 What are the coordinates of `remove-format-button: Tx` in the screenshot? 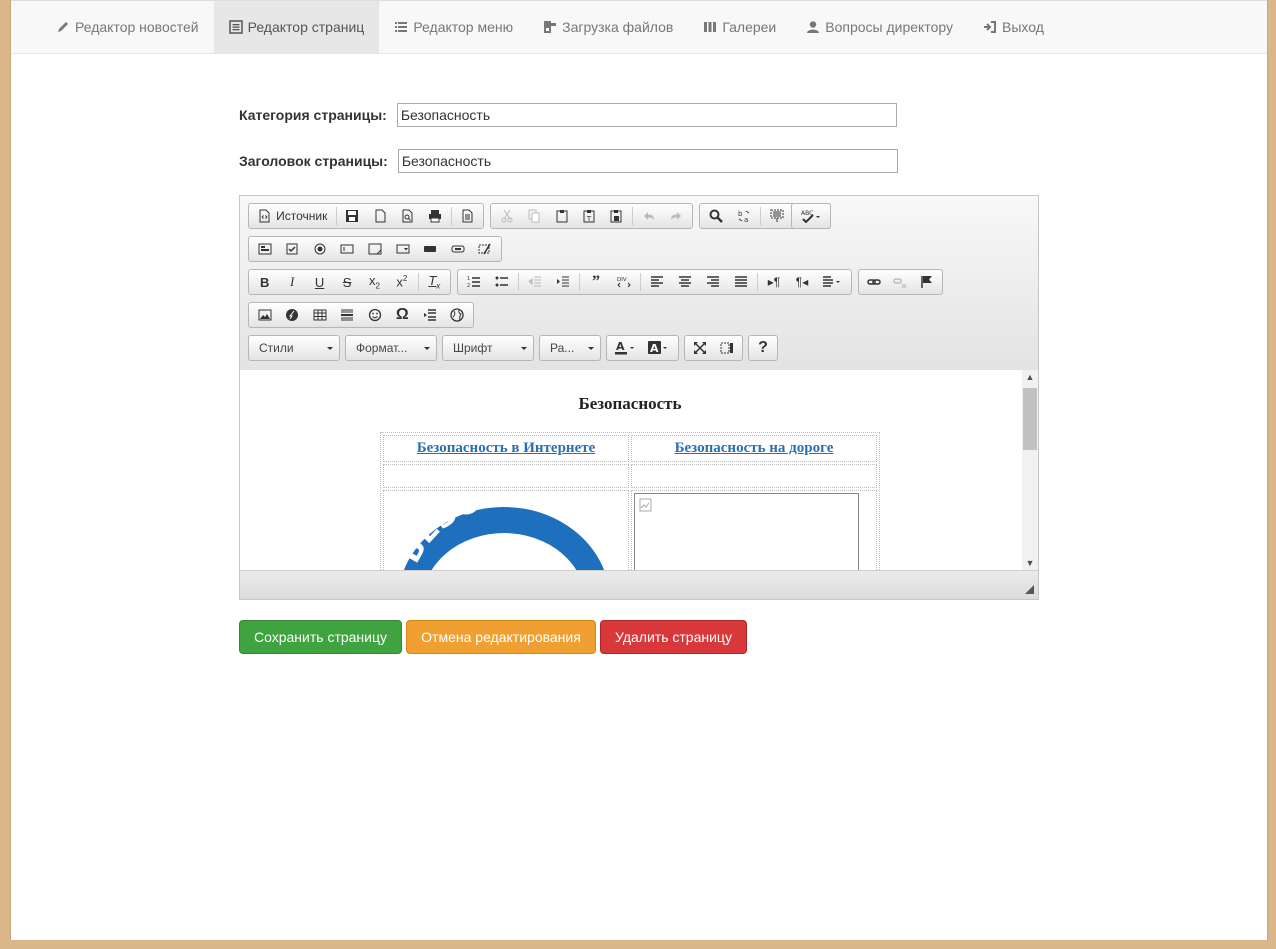 It's located at (434, 282).